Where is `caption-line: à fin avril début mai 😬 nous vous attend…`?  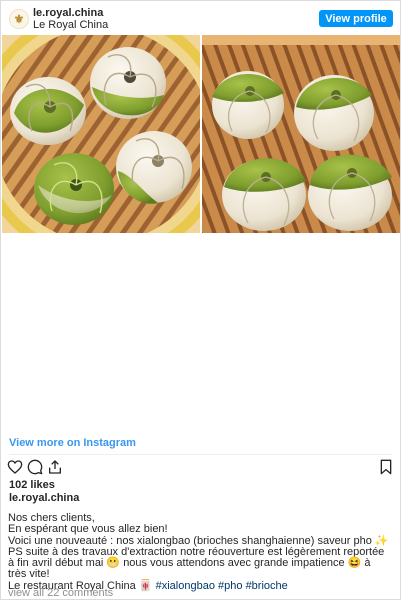
caption-line: à fin avril début mai 😬 nous vous attend… is located at coordinates (189, 563).